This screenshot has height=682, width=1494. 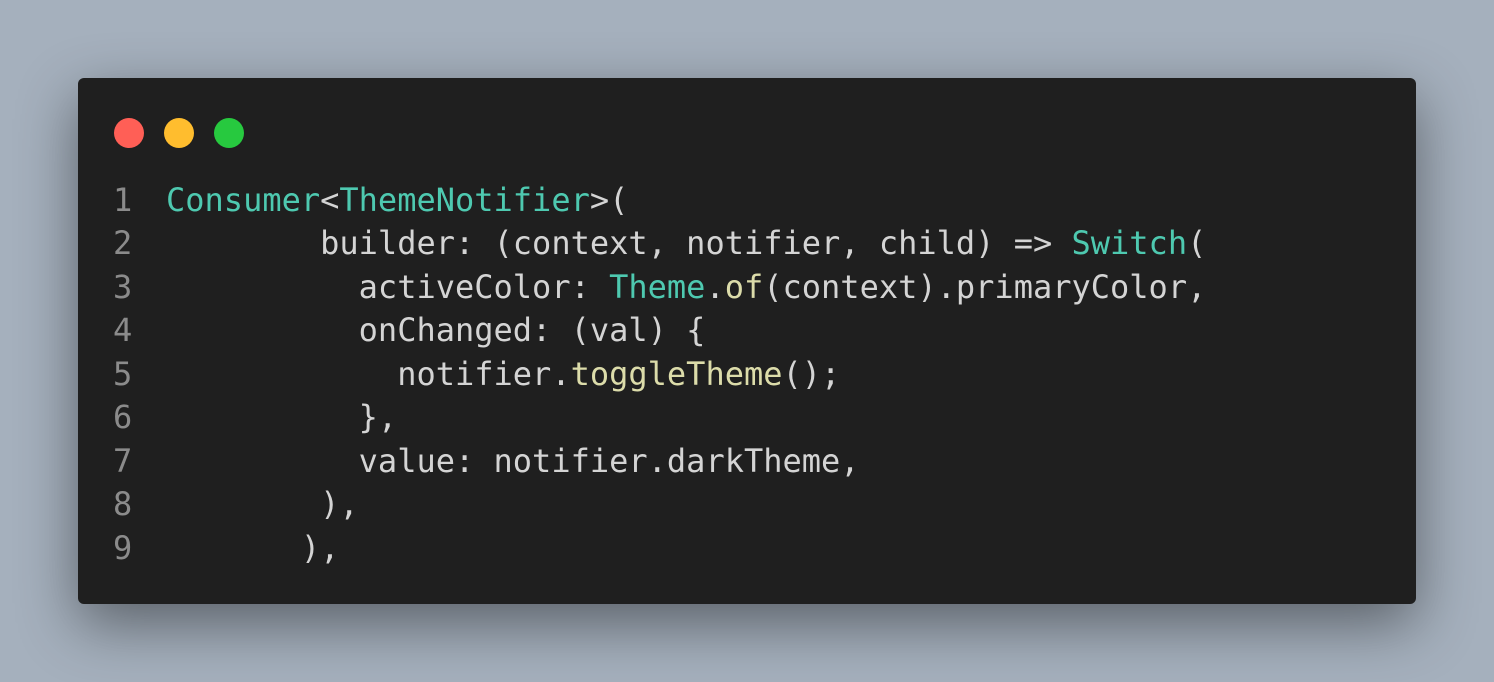 What do you see at coordinates (123, 548) in the screenshot?
I see `line-number: 9` at bounding box center [123, 548].